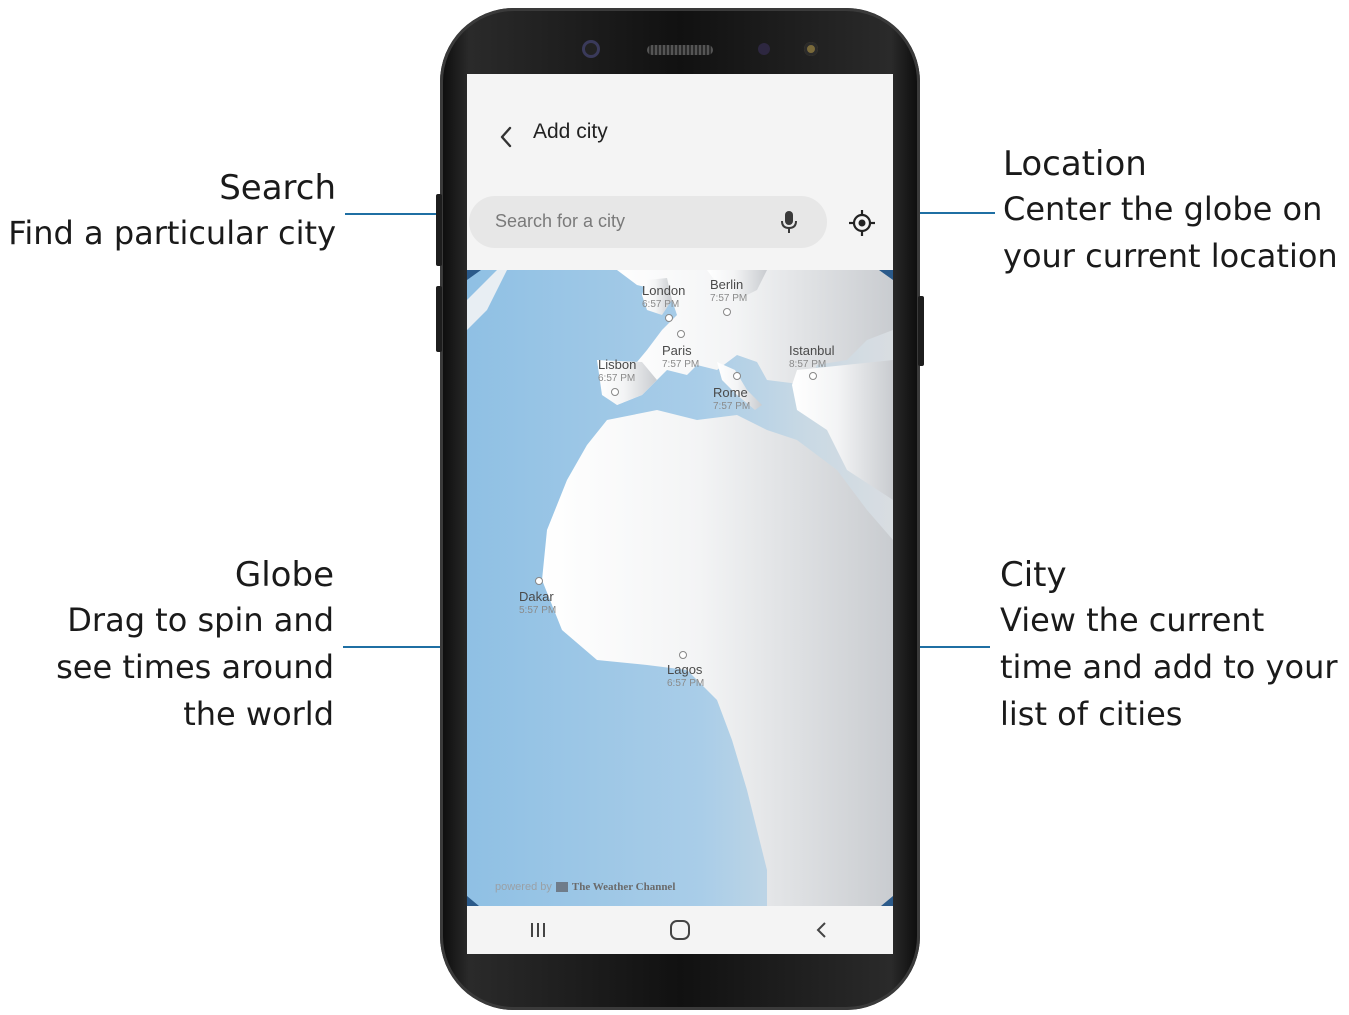 This screenshot has width=1349, height=1015. I want to click on city-dot-berlin, so click(727, 312).